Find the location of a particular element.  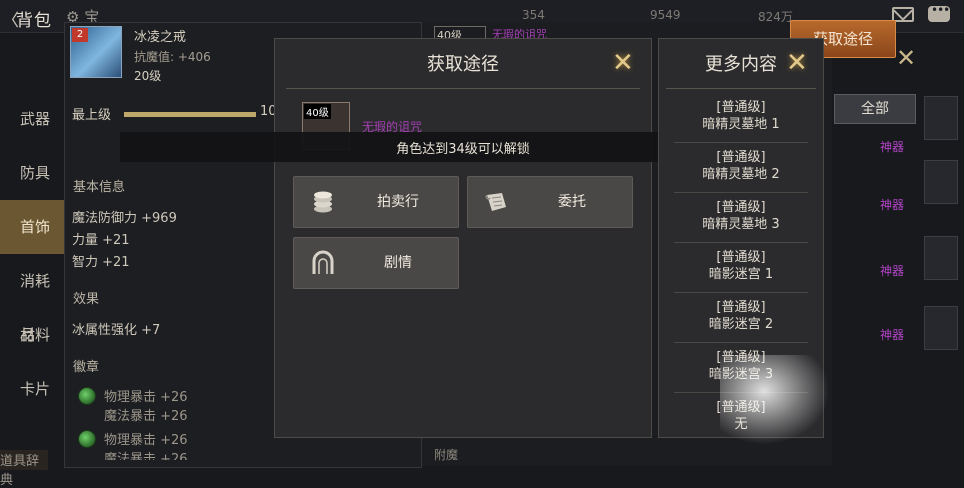

gate-icon is located at coordinates (323, 262).